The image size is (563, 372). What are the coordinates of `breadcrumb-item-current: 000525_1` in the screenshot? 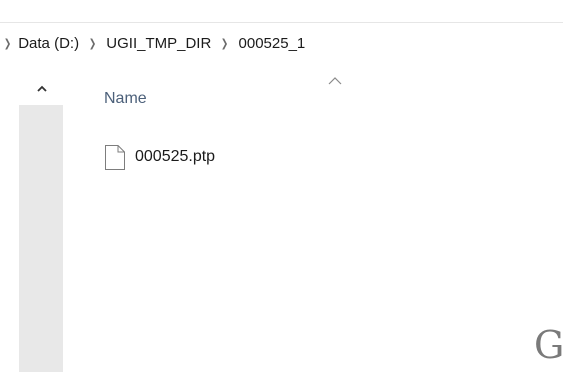 It's located at (272, 43).